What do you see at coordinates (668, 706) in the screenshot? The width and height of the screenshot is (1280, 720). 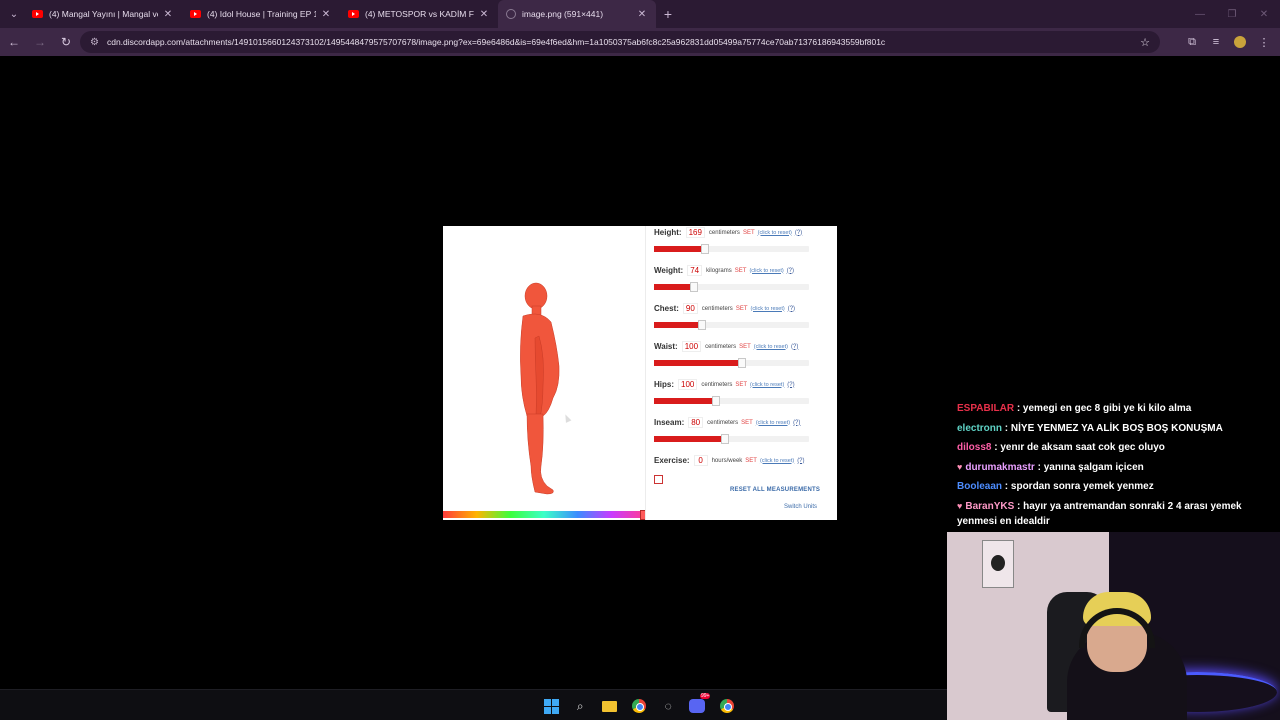 I see `clock-app-icon: ◌` at bounding box center [668, 706].